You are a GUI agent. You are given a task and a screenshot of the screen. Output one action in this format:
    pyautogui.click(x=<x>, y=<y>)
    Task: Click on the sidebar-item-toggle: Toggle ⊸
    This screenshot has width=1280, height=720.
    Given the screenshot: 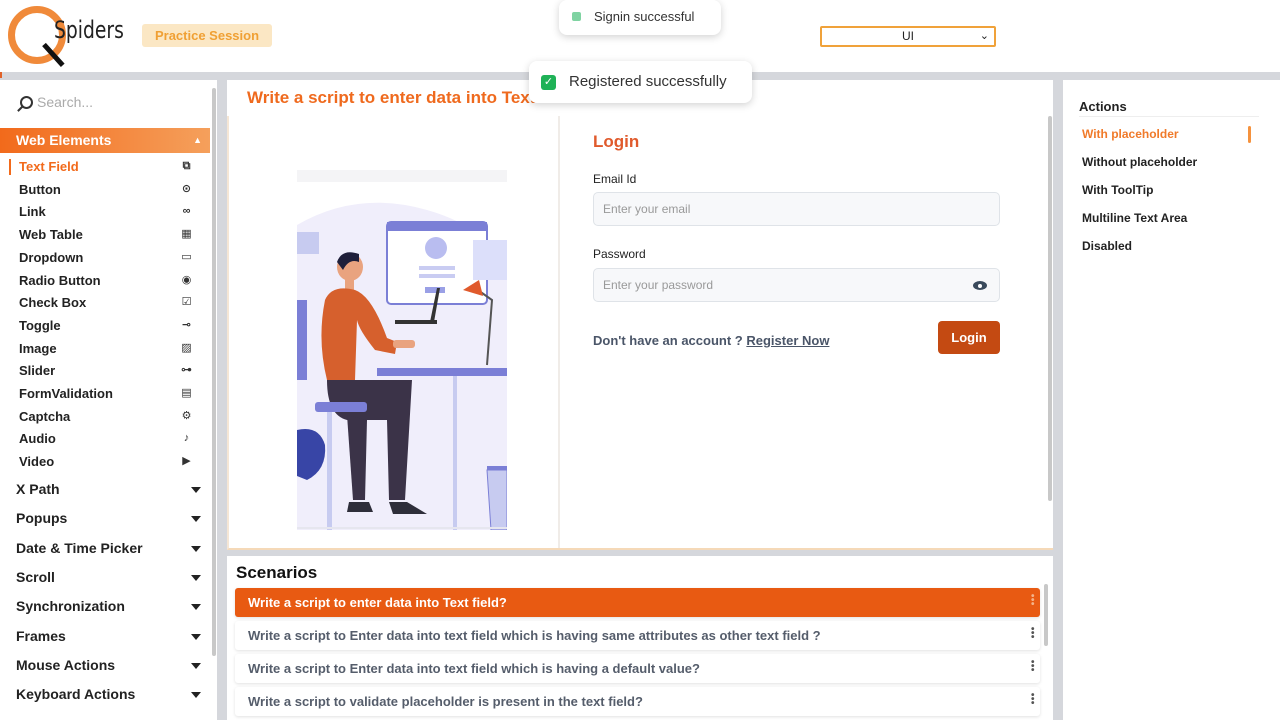 What is the action you would take?
    pyautogui.click(x=105, y=326)
    